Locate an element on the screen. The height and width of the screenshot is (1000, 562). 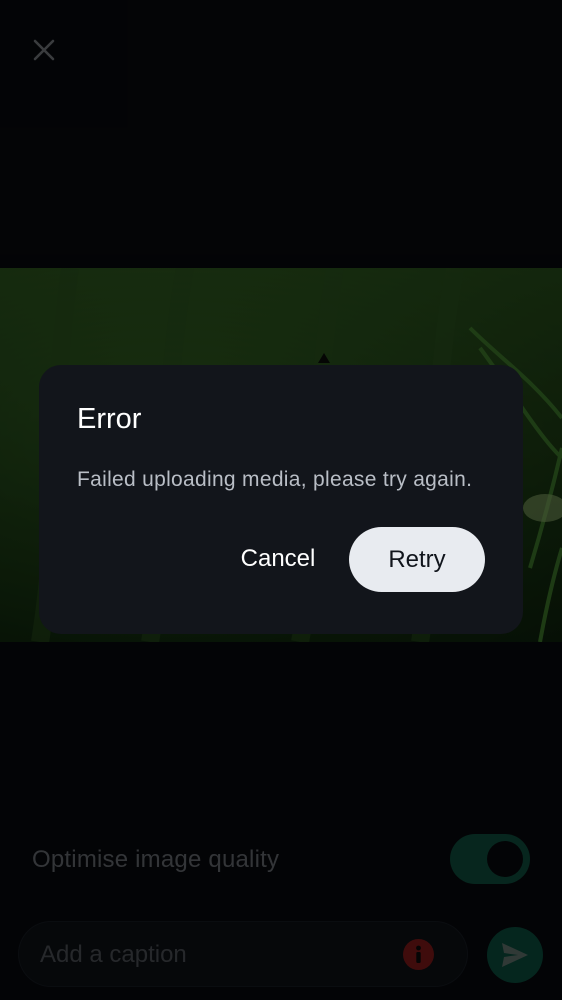
info-icon is located at coordinates (418, 954).